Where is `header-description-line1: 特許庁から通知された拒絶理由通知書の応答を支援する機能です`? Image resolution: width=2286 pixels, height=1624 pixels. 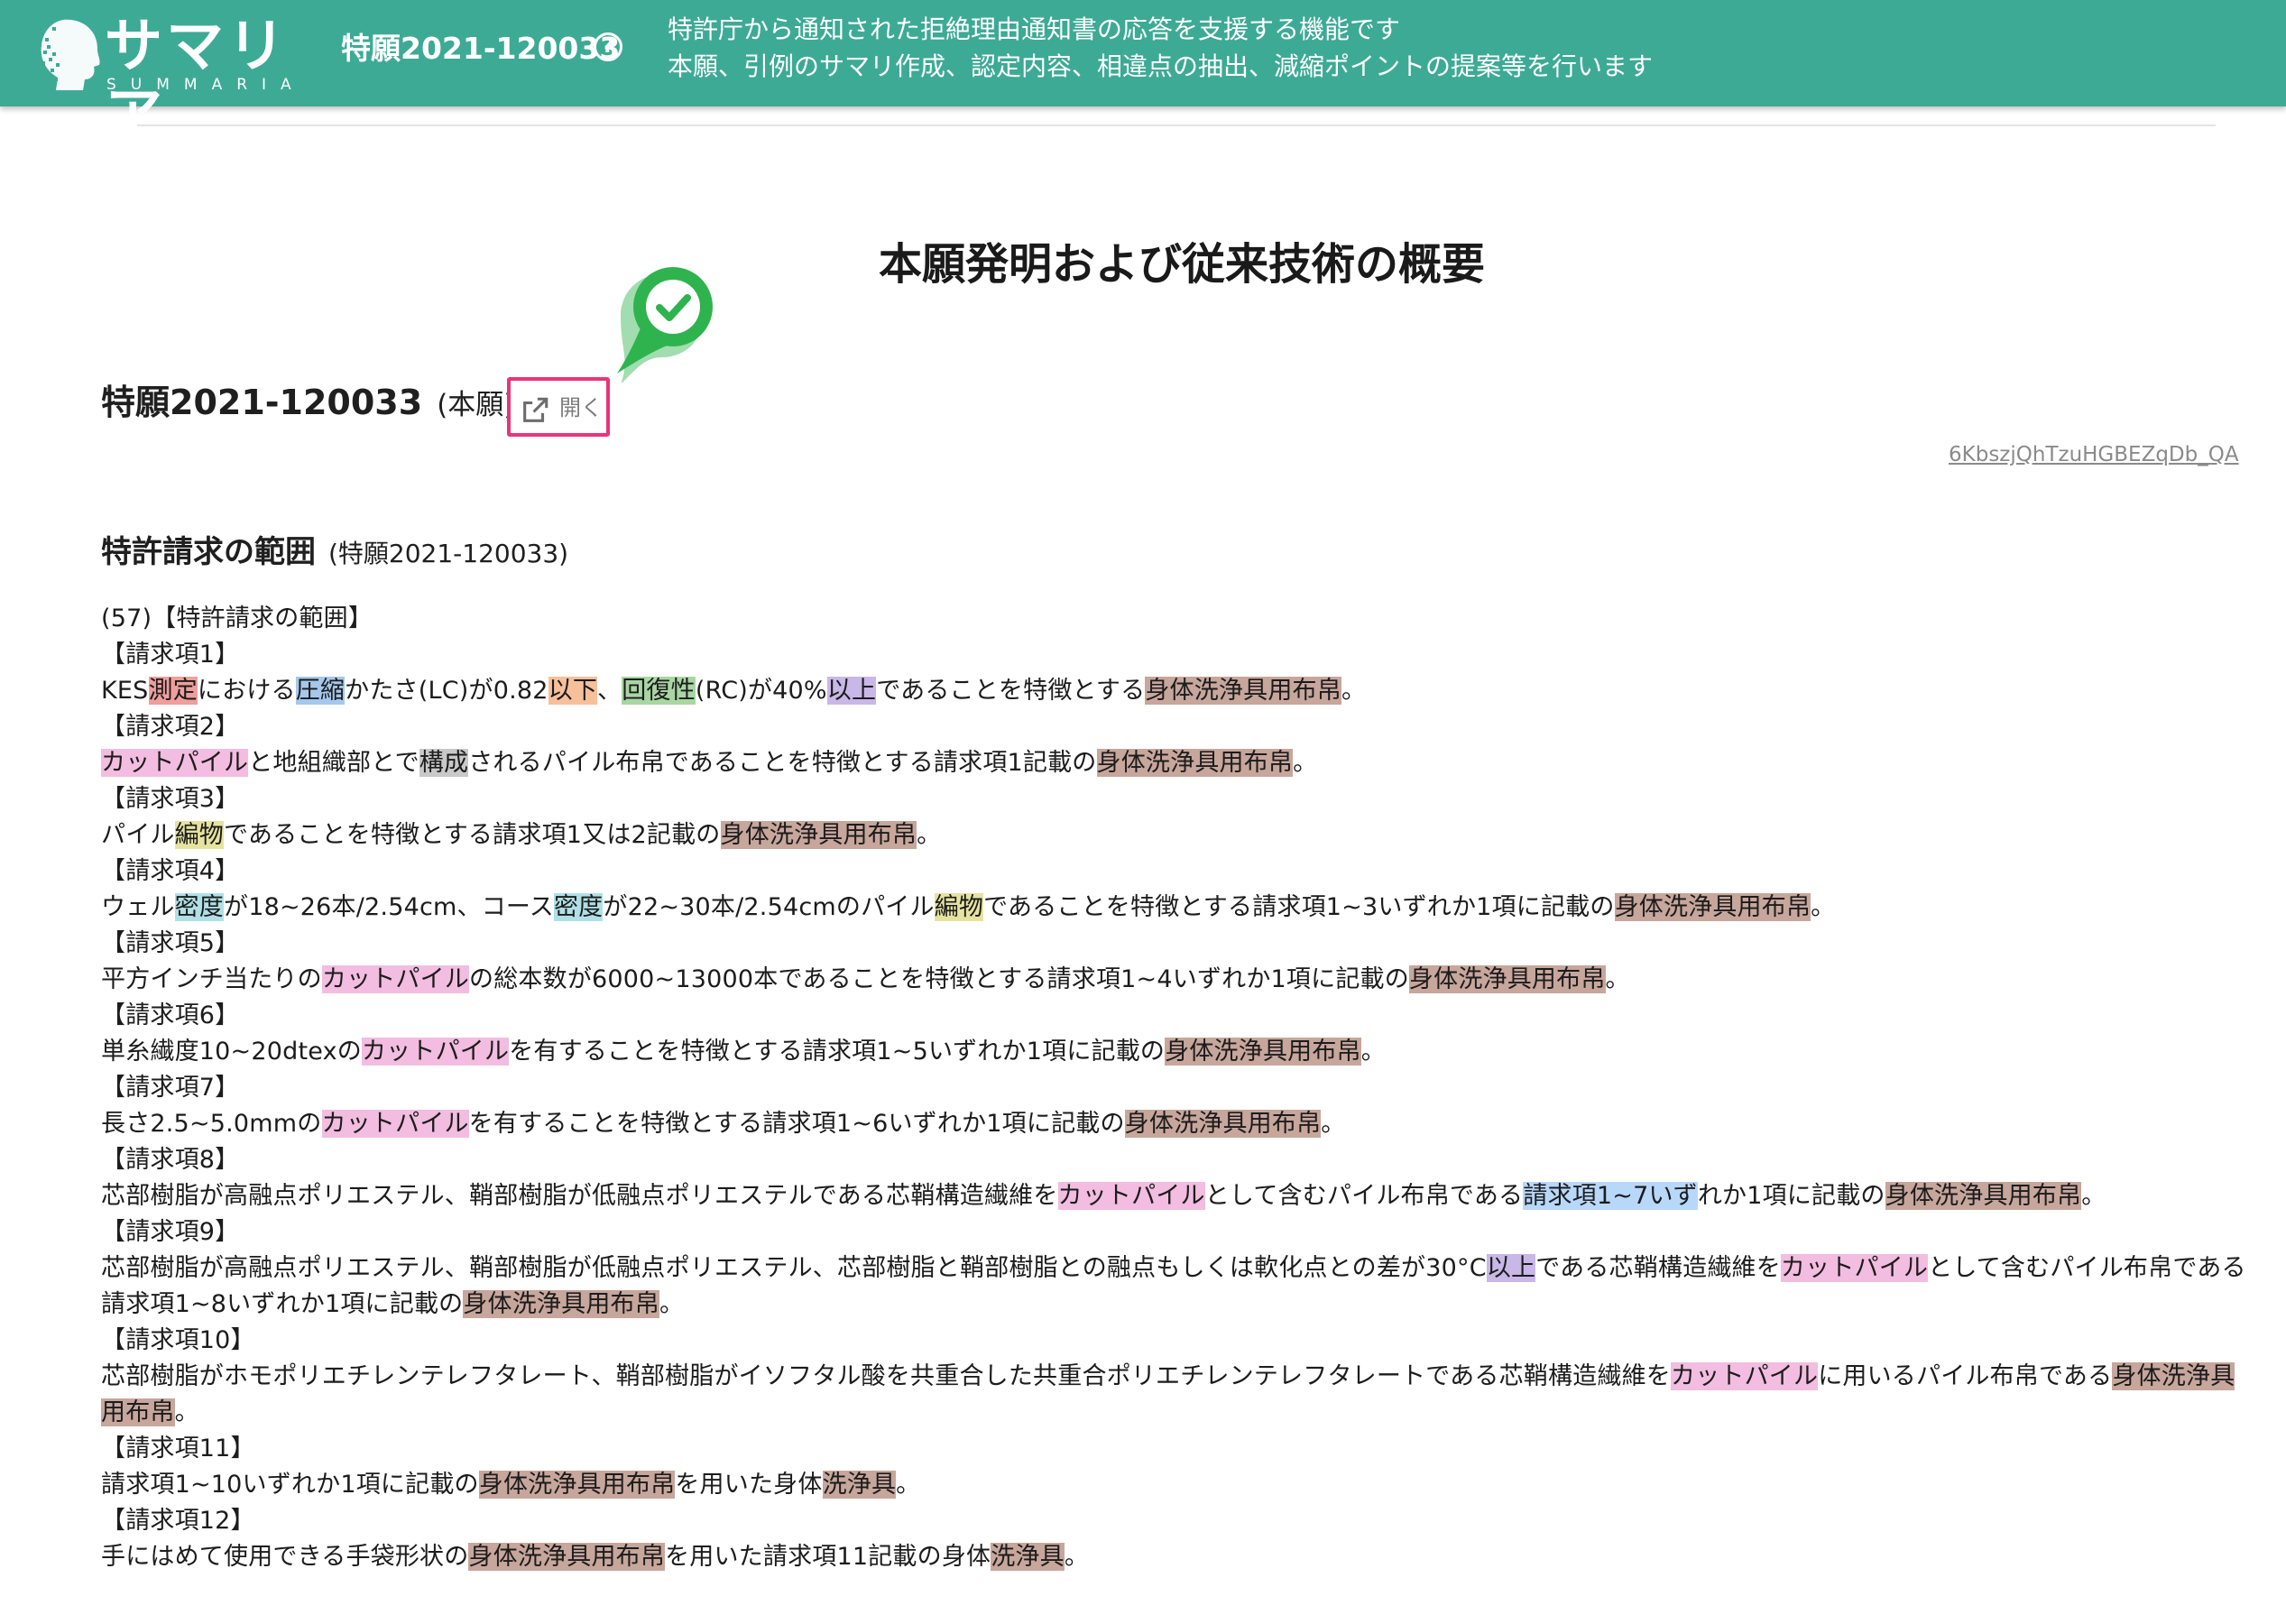 header-description-line1: 特許庁から通知された拒絶理由通知書の応答を支援する機能です is located at coordinates (1034, 29).